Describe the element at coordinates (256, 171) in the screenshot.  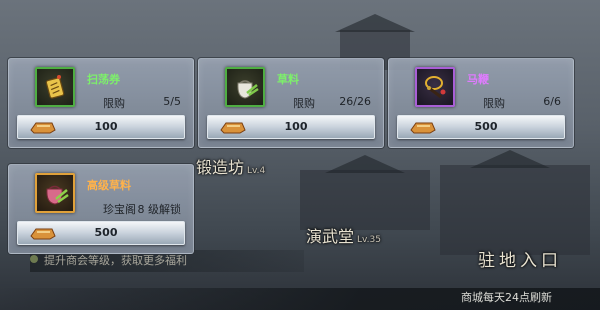
I see `building-level: Lv.4` at that location.